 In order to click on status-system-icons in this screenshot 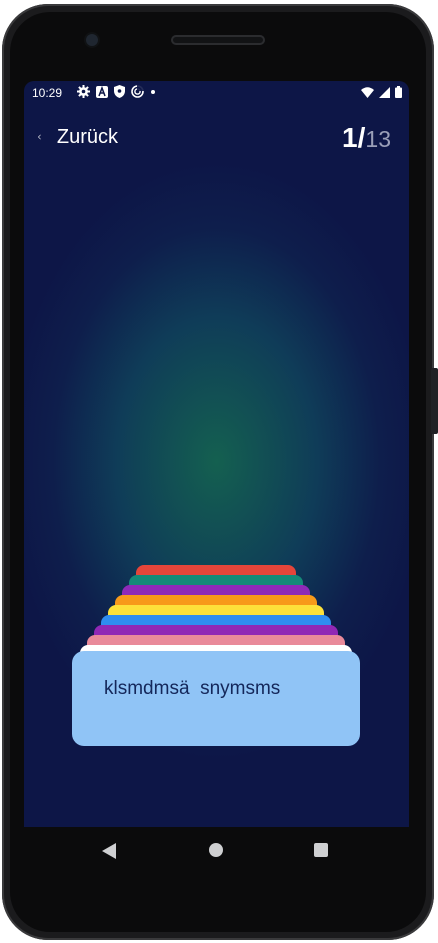, I will do `click(381, 92)`.